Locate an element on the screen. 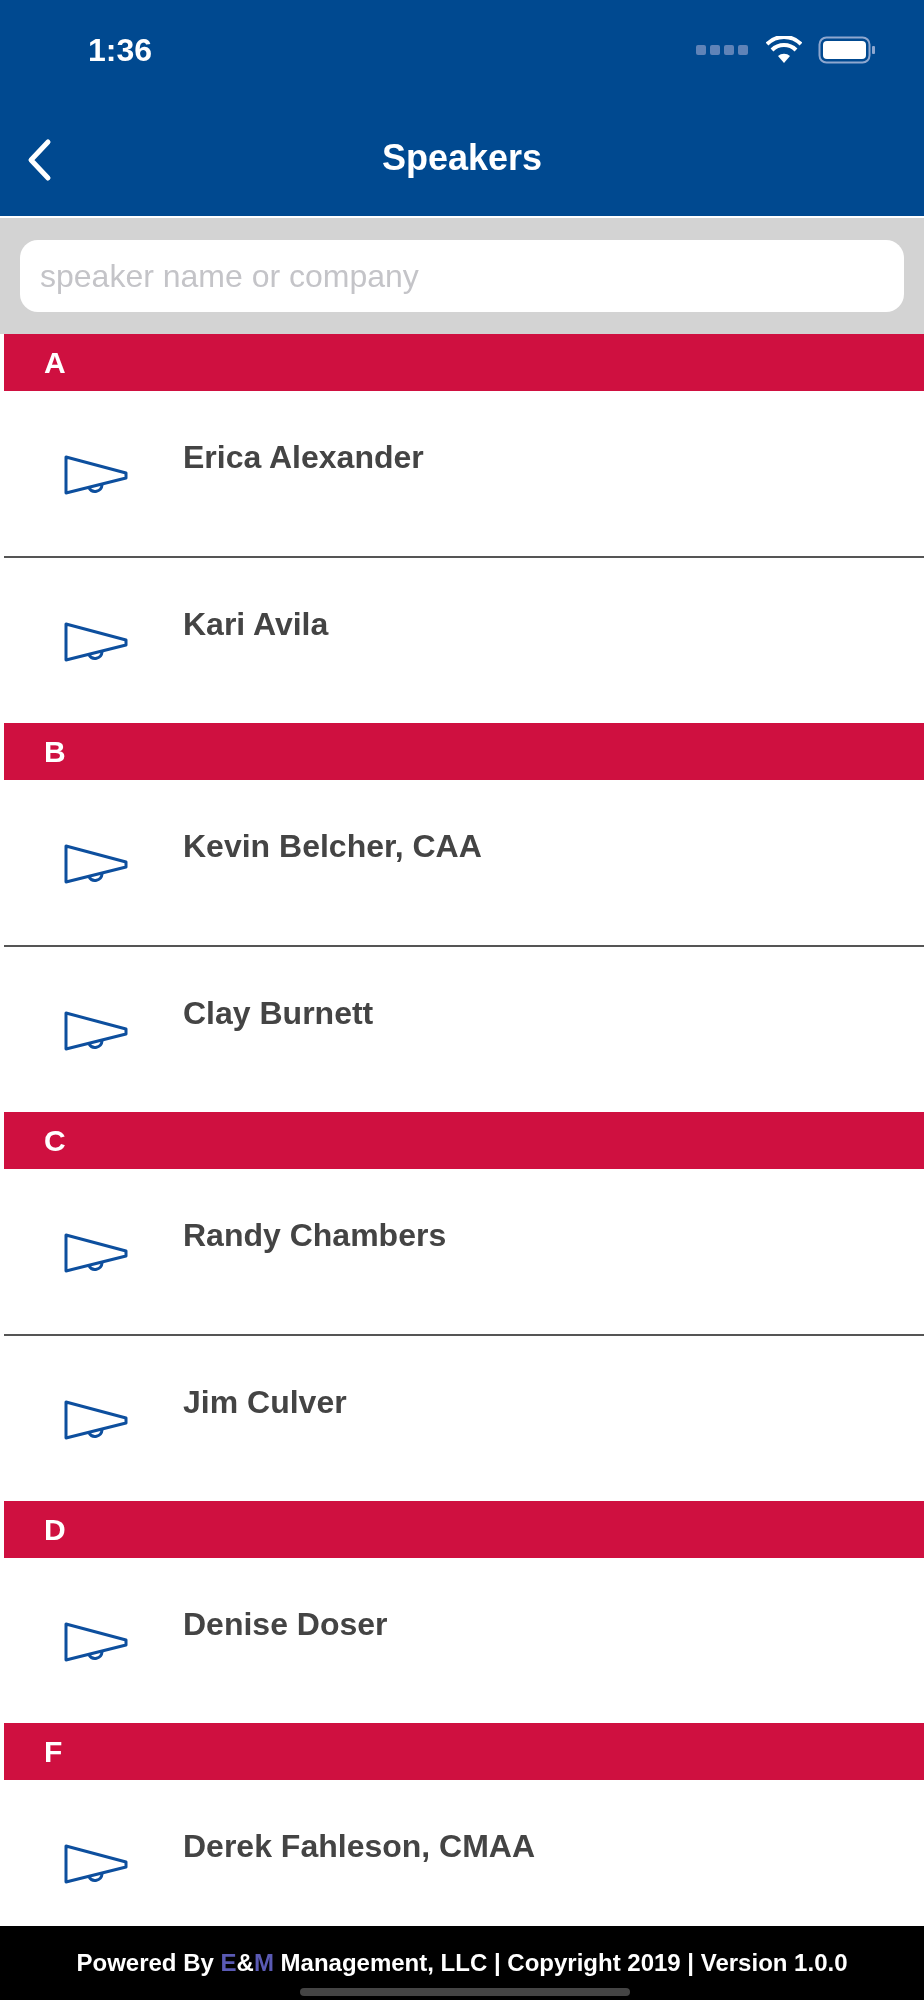  battery-icon is located at coordinates (847, 50).